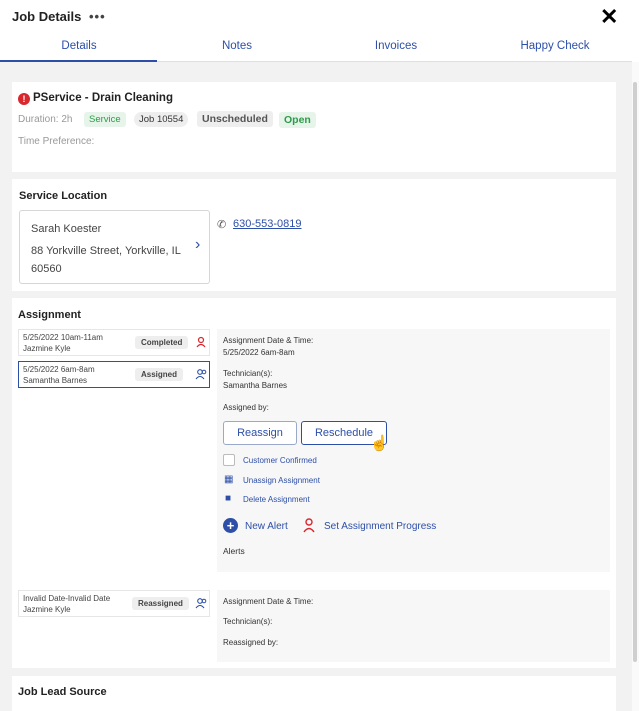 The height and width of the screenshot is (711, 639). Describe the element at coordinates (609, 17) in the screenshot. I see `close-icon: ✕` at that location.